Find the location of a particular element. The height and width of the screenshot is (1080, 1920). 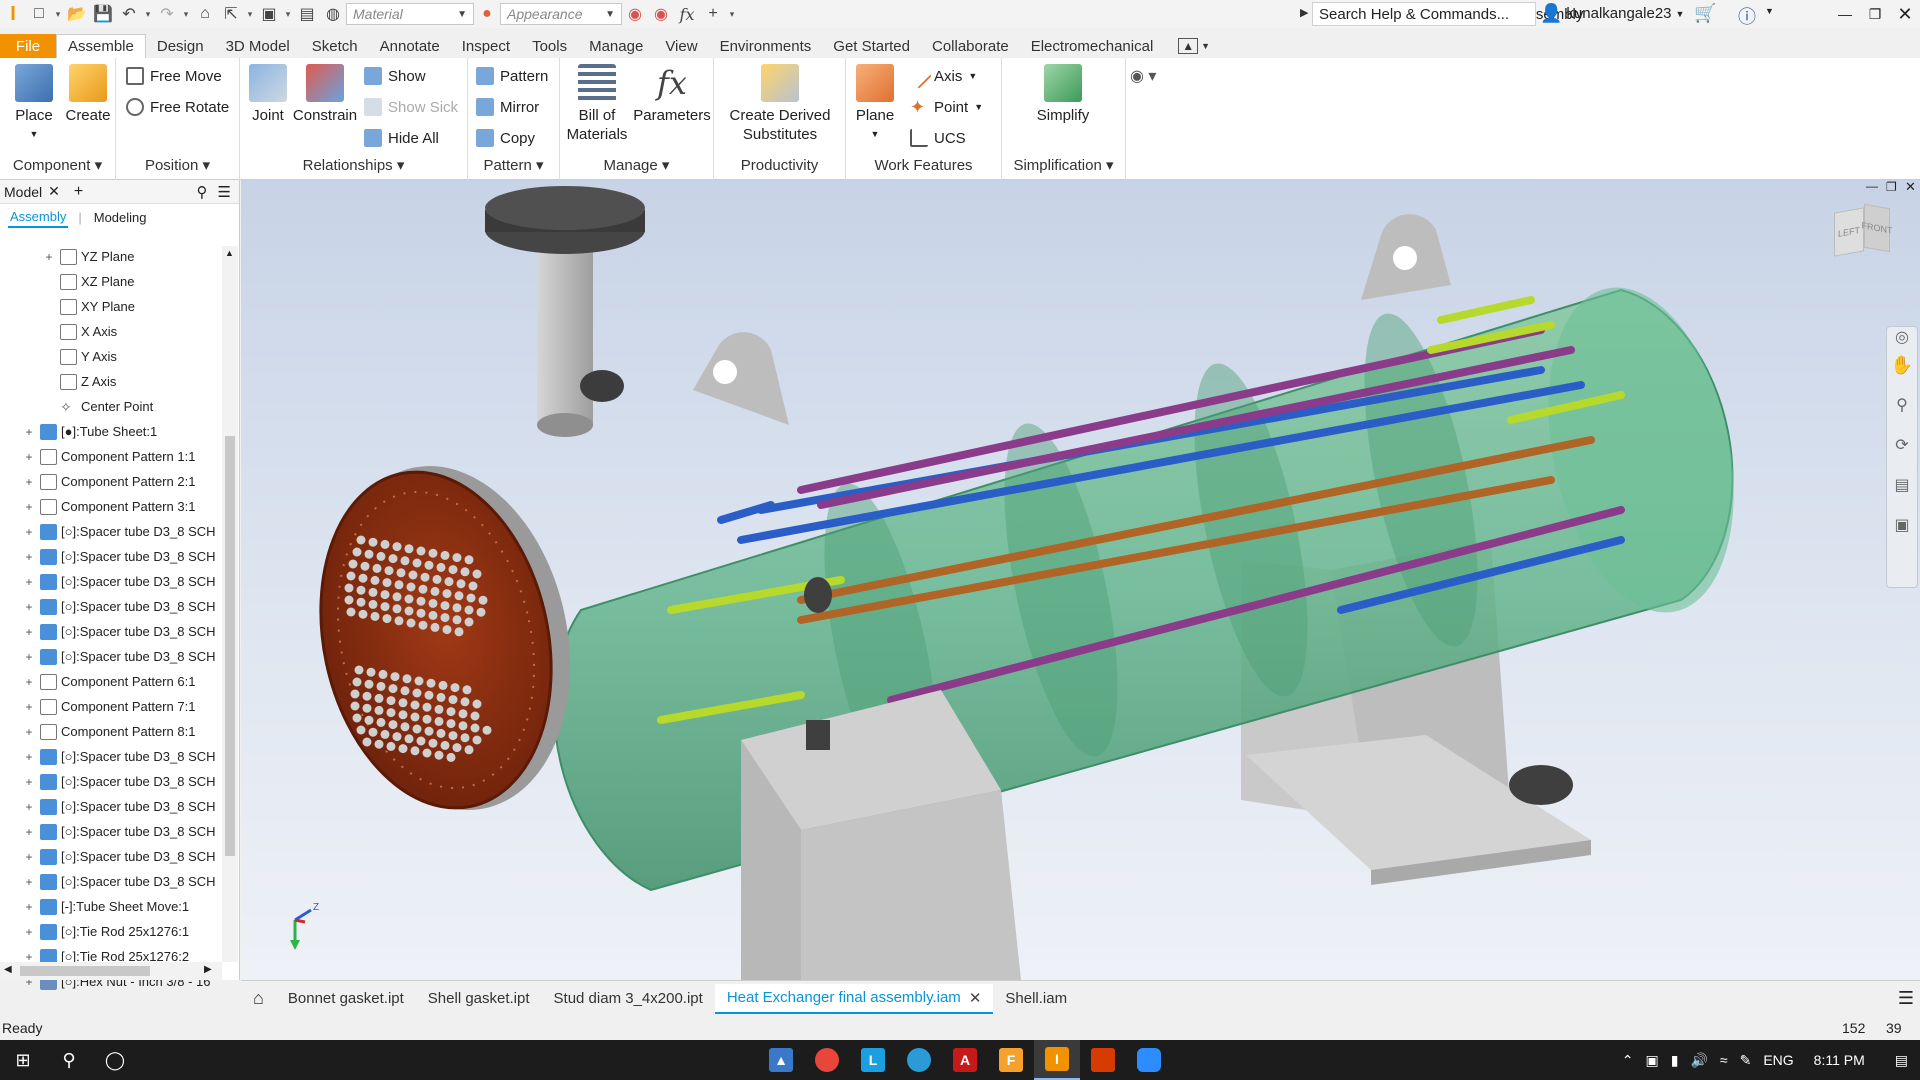

home-icon: ⌂ is located at coordinates (205, 14).